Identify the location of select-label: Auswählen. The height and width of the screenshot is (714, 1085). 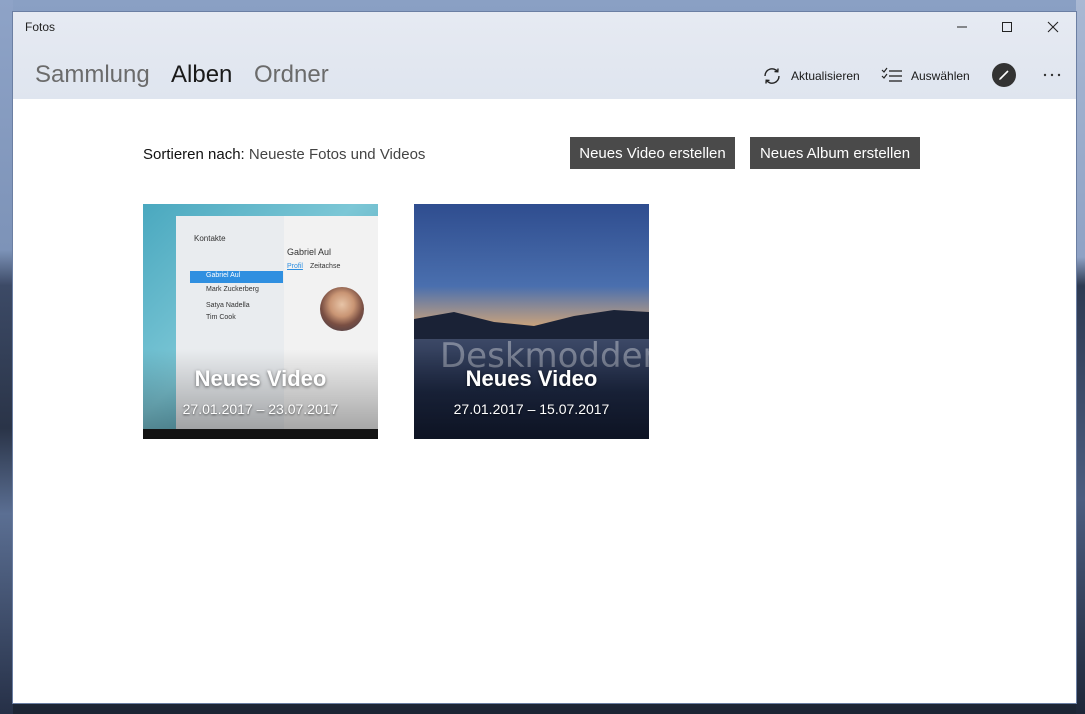
(940, 76).